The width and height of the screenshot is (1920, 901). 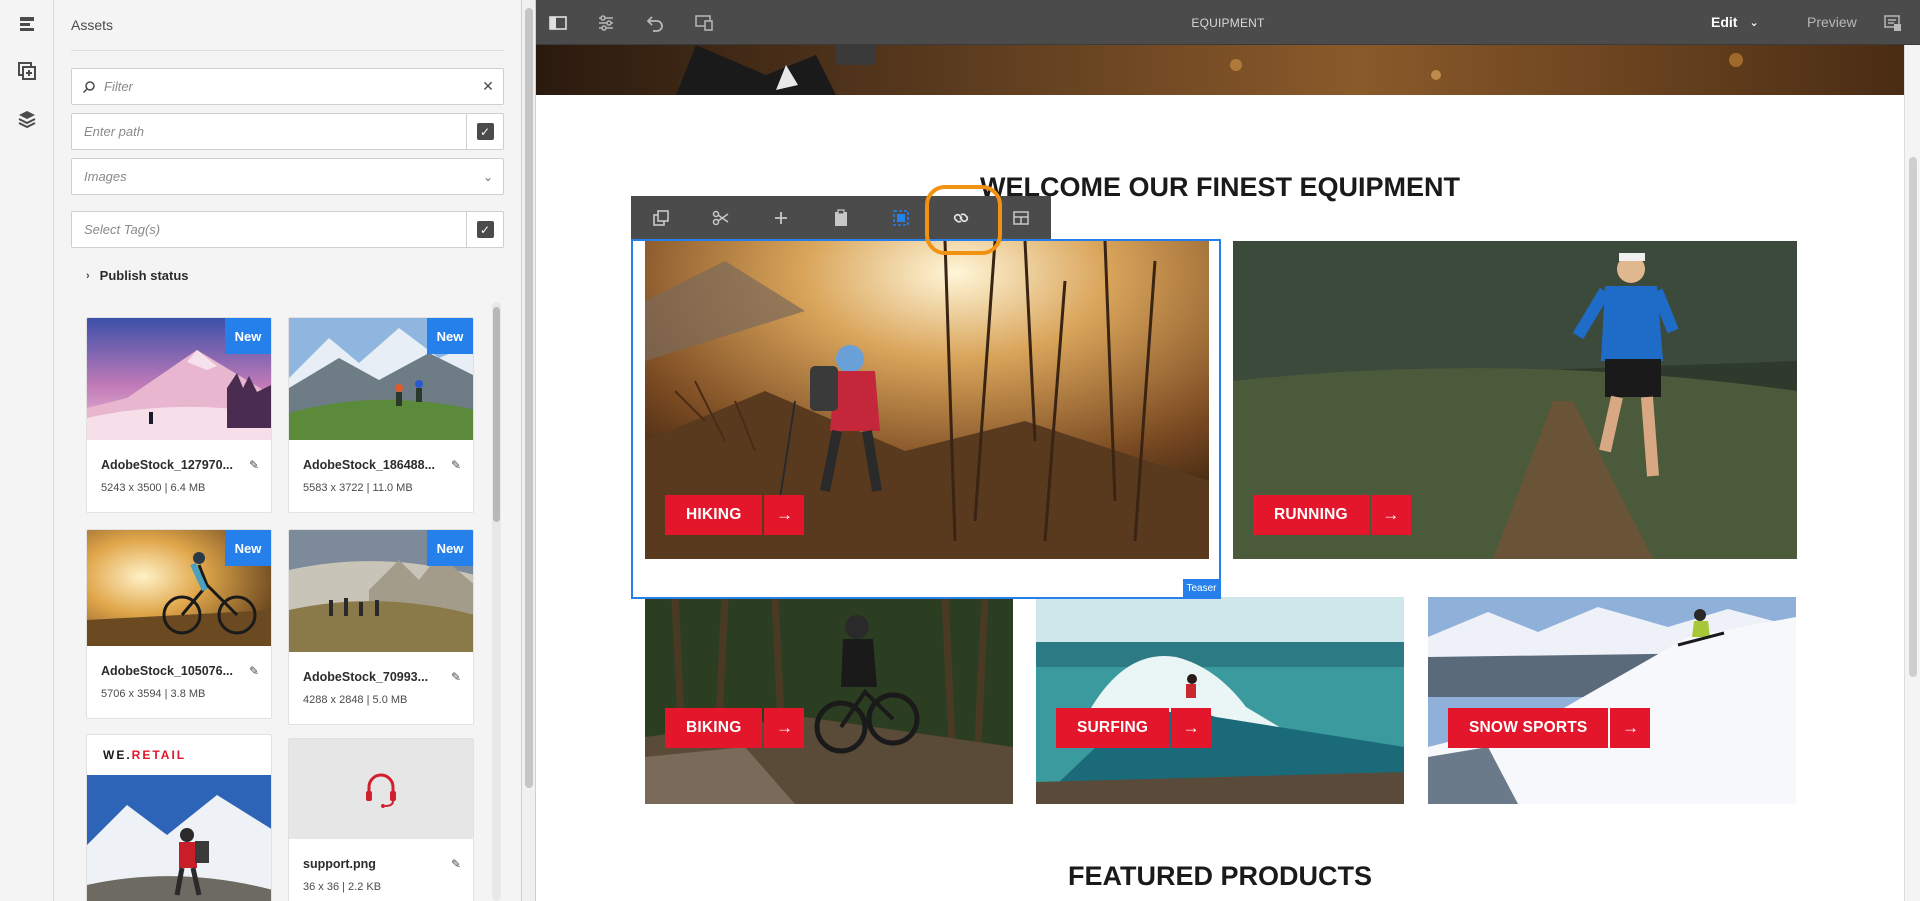 What do you see at coordinates (269, 131) in the screenshot?
I see `path-input: Enter path` at bounding box center [269, 131].